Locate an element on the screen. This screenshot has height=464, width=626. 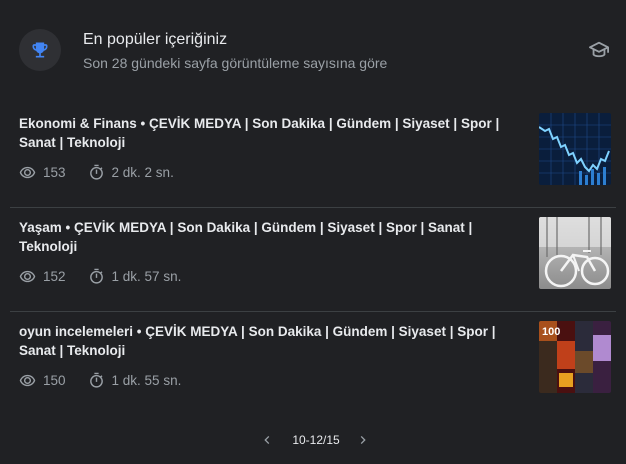
item-meta: 152 1 dk. 57 sn. is located at coordinates (100, 276).